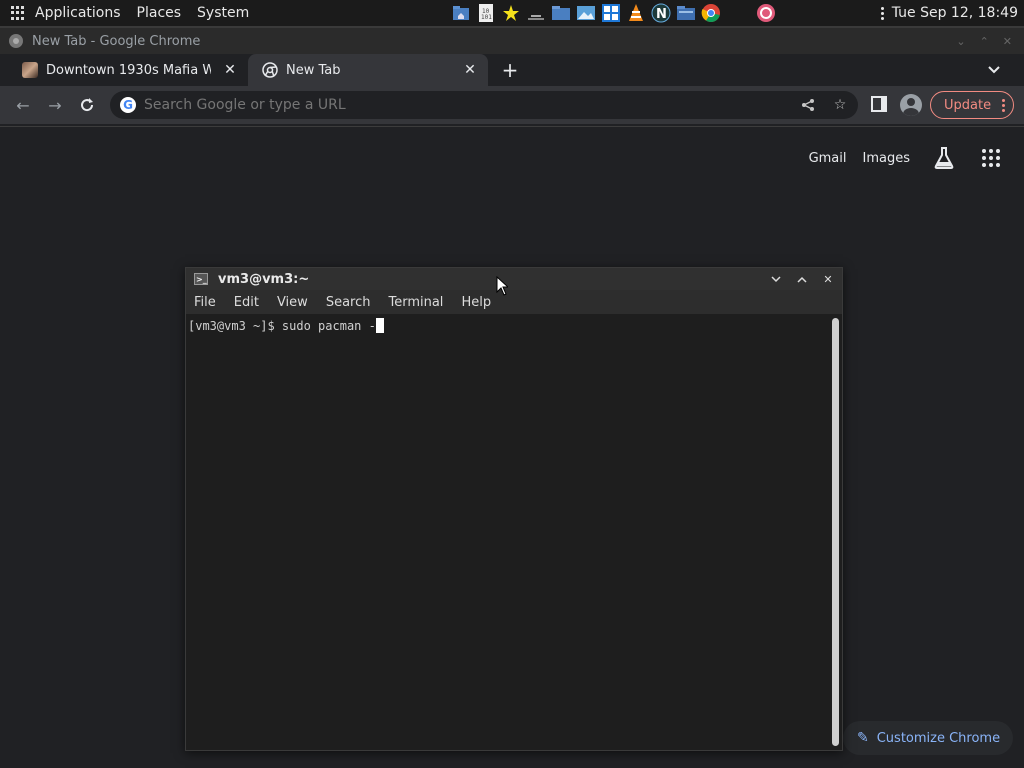 The width and height of the screenshot is (1024, 768). I want to click on terminal-title: vm3@vm3:~, so click(264, 279).